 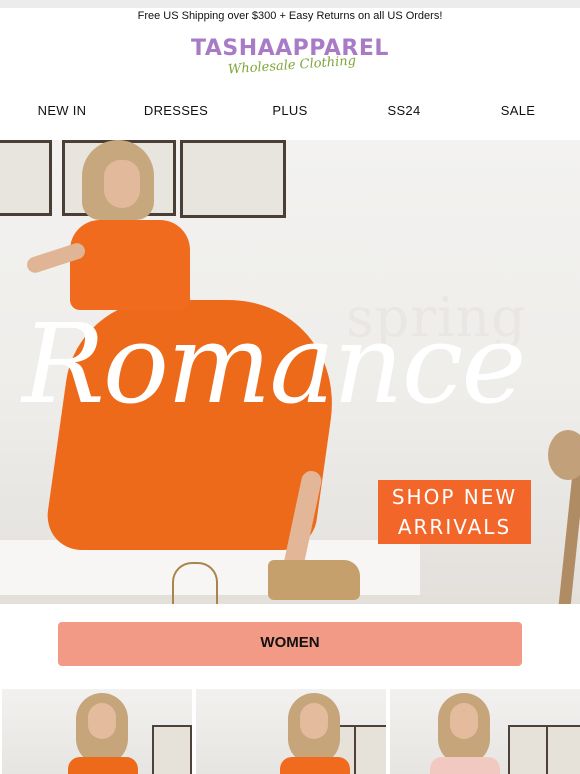 I want to click on top-strip, so click(x=290, y=4).